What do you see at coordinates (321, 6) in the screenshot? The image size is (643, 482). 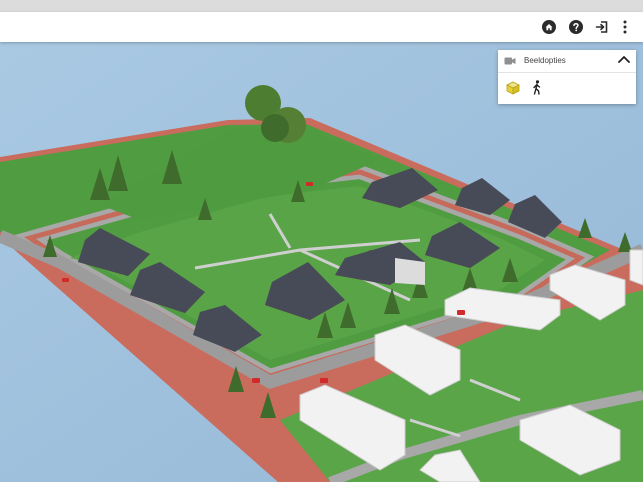 I see `system-status-bar` at bounding box center [321, 6].